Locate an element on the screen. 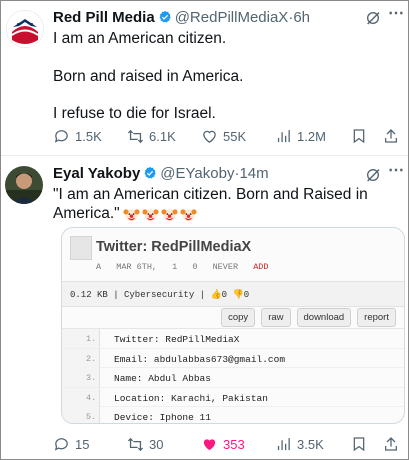  thumbs-down-icon: 👎 is located at coordinates (238, 295).